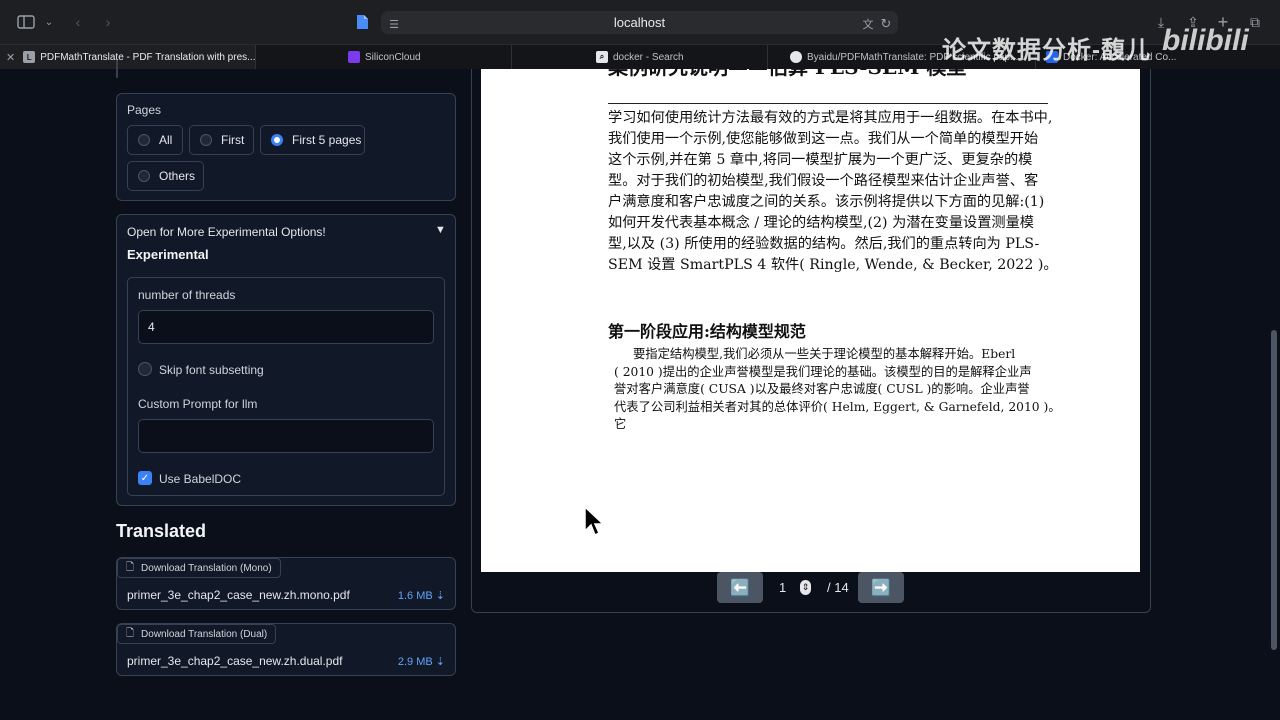 The height and width of the screenshot is (720, 1280). Describe the element at coordinates (796, 57) in the screenshot. I see `github-favicon-icon` at that location.